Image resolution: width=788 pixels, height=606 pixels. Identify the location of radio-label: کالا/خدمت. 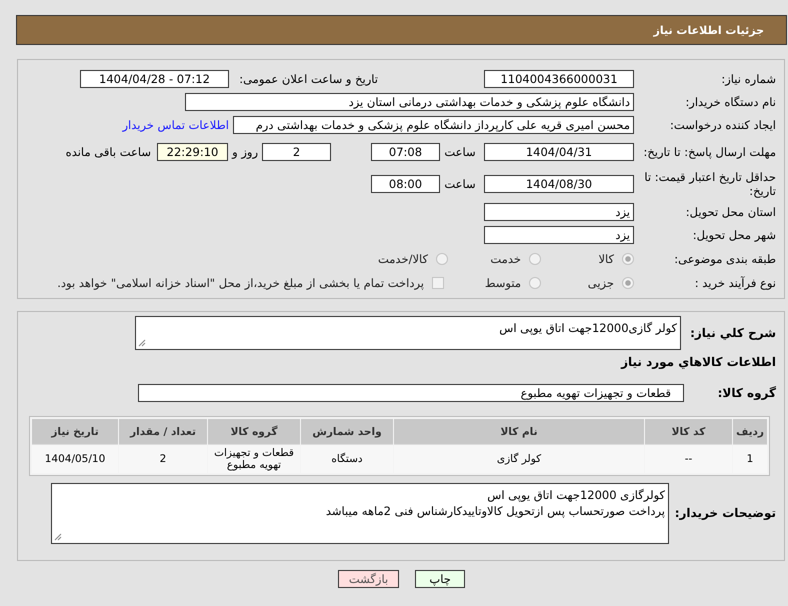
(403, 259).